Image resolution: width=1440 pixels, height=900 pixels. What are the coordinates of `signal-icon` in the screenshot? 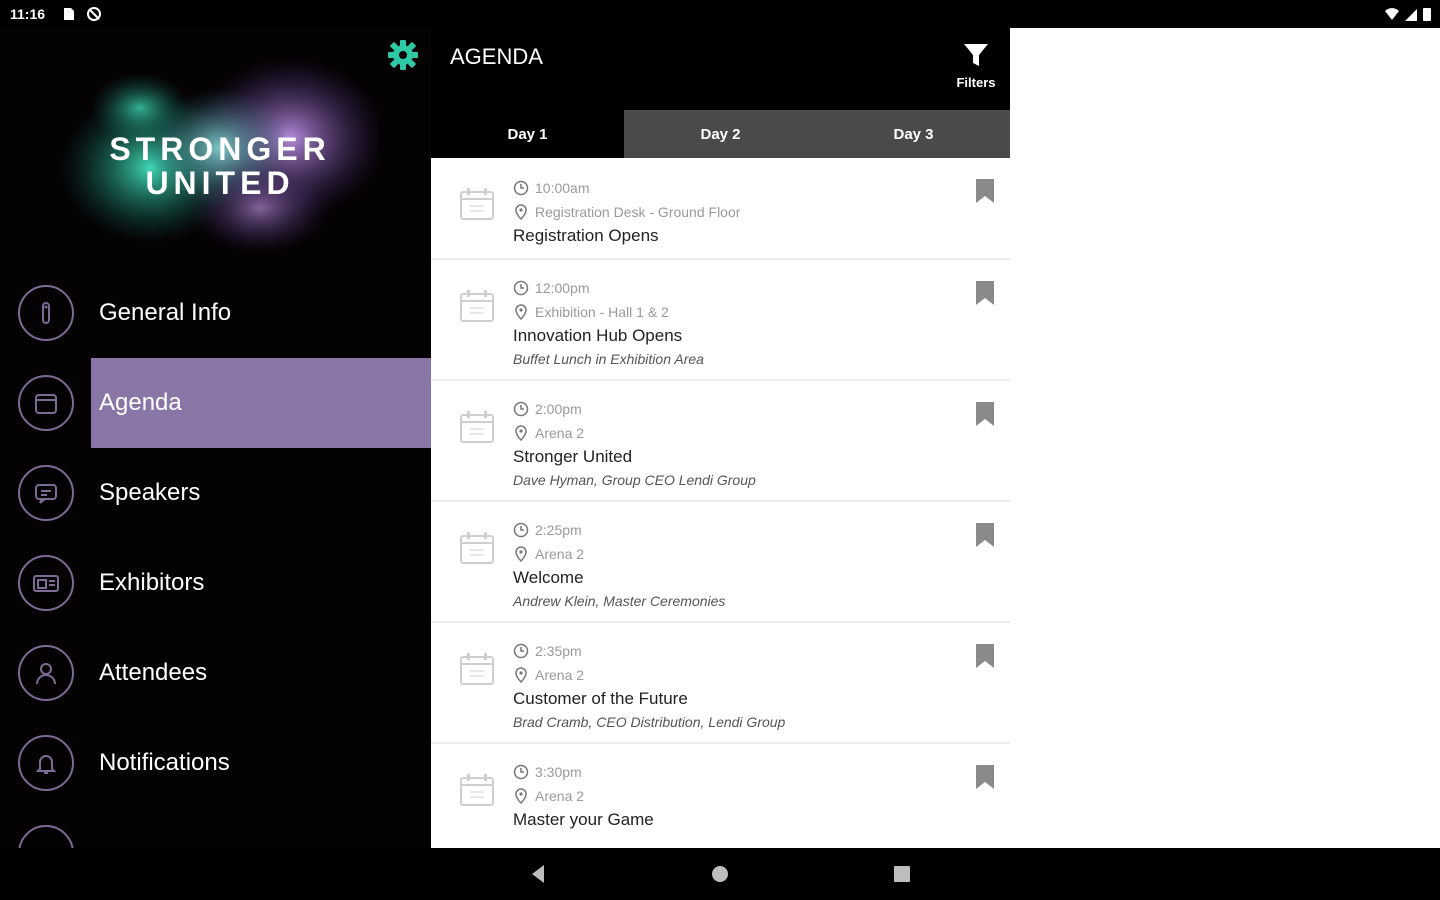 It's located at (1411, 15).